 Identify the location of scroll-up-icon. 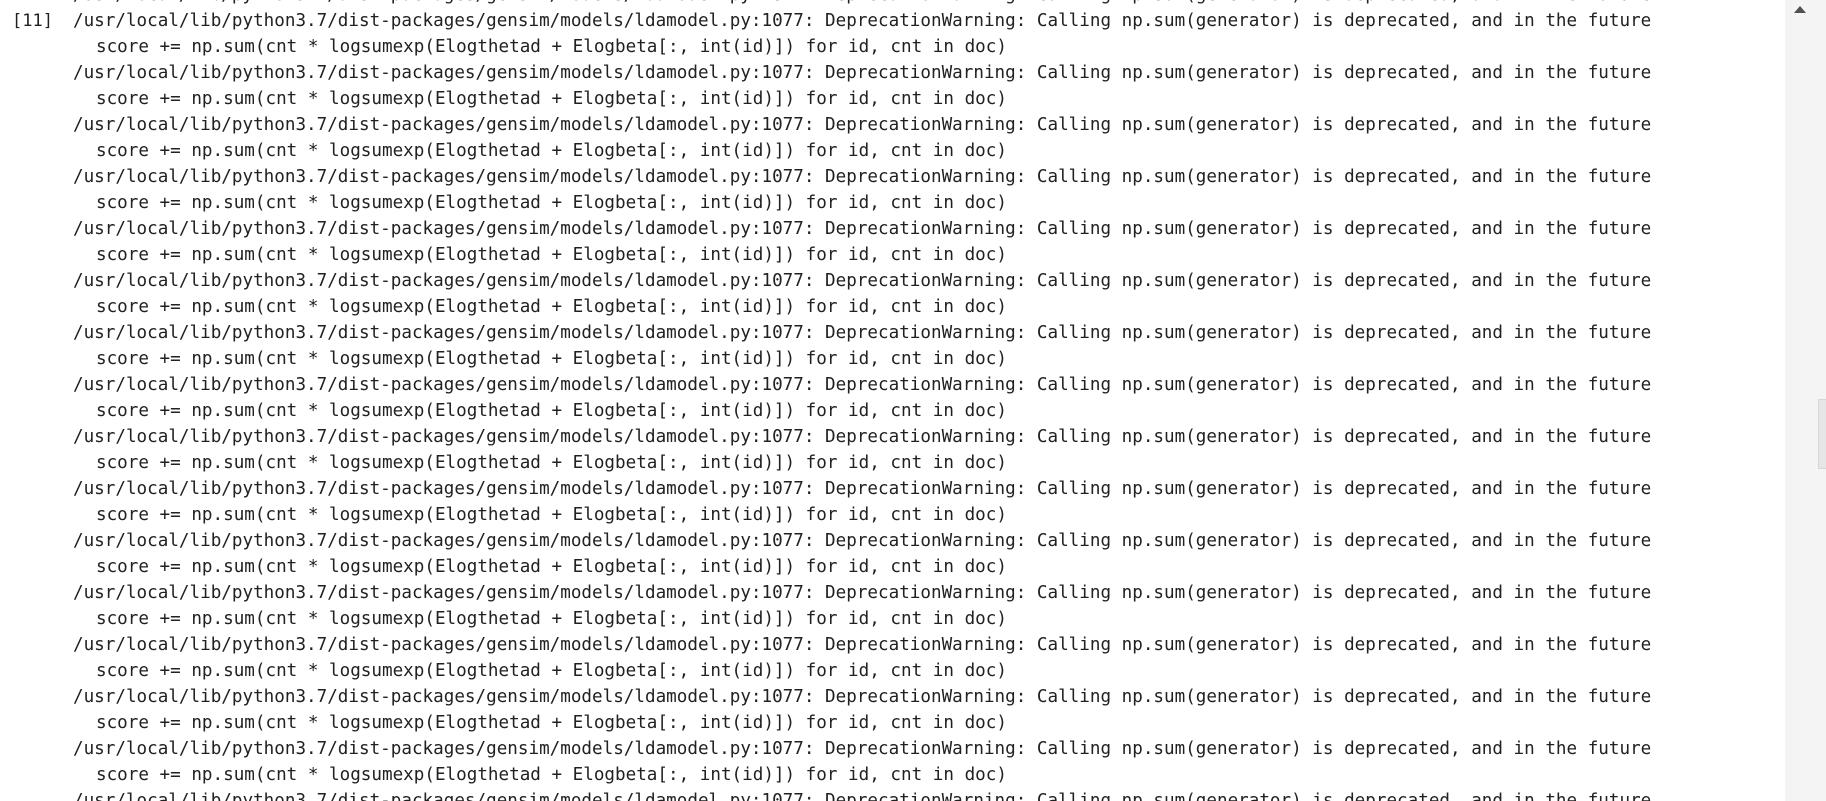
(1800, 9).